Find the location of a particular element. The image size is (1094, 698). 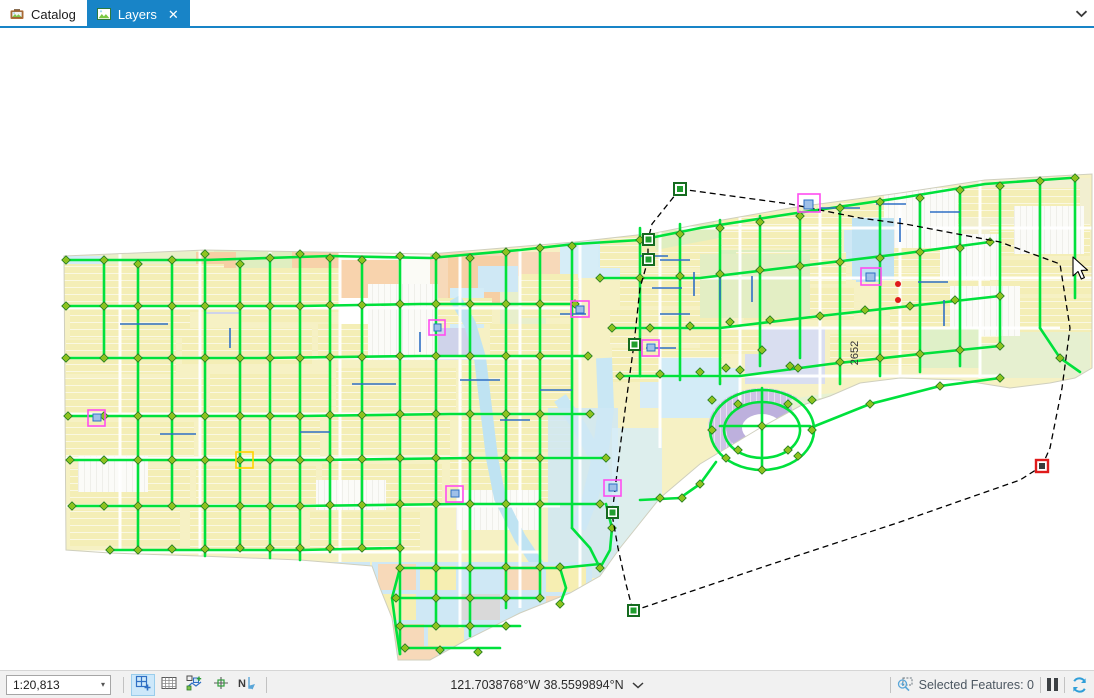

status-divider is located at coordinates (123, 684).